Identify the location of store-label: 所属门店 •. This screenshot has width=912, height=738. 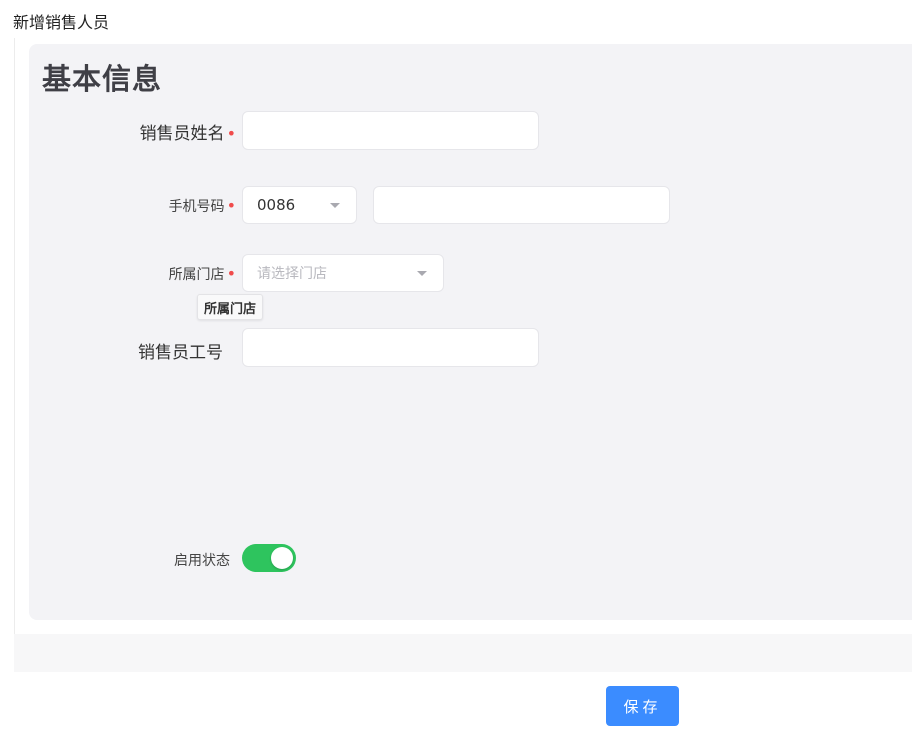
(188, 274).